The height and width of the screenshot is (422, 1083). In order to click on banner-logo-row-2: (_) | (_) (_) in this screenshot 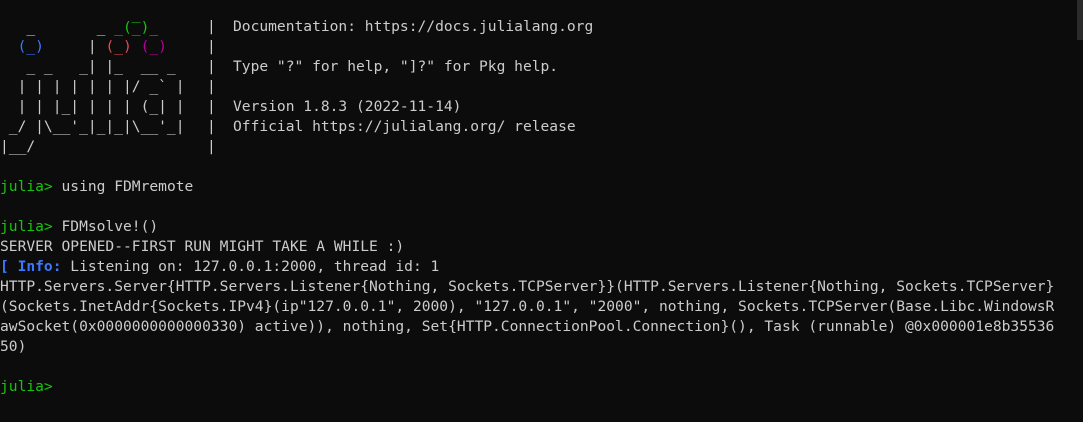, I will do `click(92, 46)`.